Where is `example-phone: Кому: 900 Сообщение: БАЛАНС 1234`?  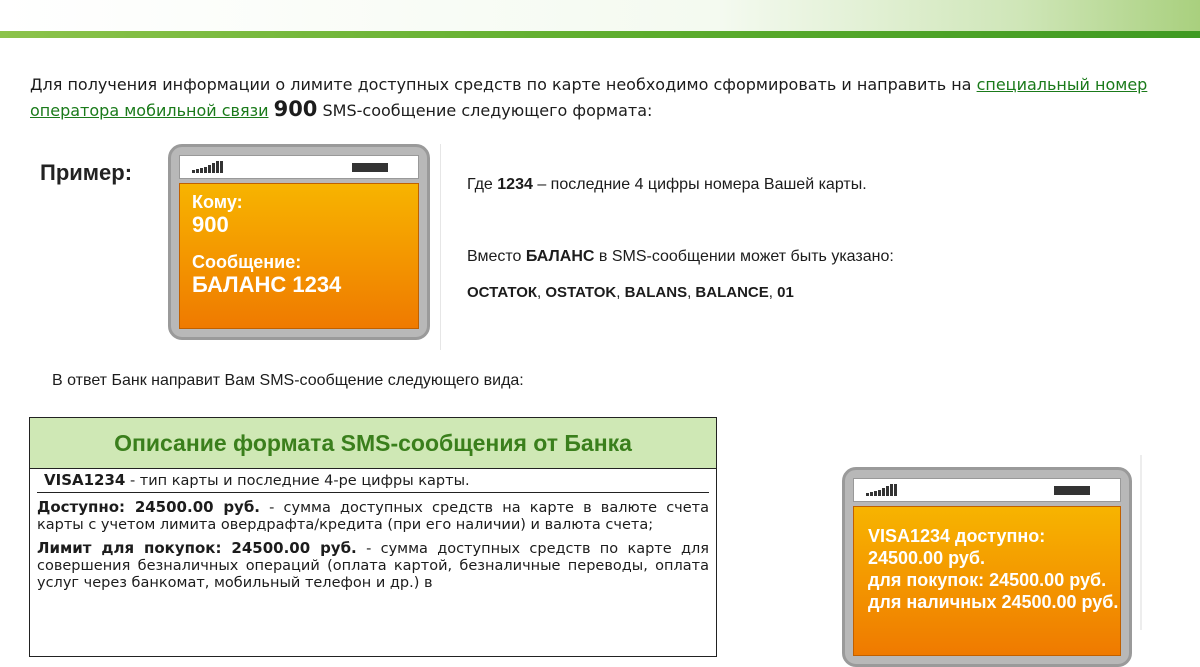 example-phone: Кому: 900 Сообщение: БАЛАНС 1234 is located at coordinates (299, 242).